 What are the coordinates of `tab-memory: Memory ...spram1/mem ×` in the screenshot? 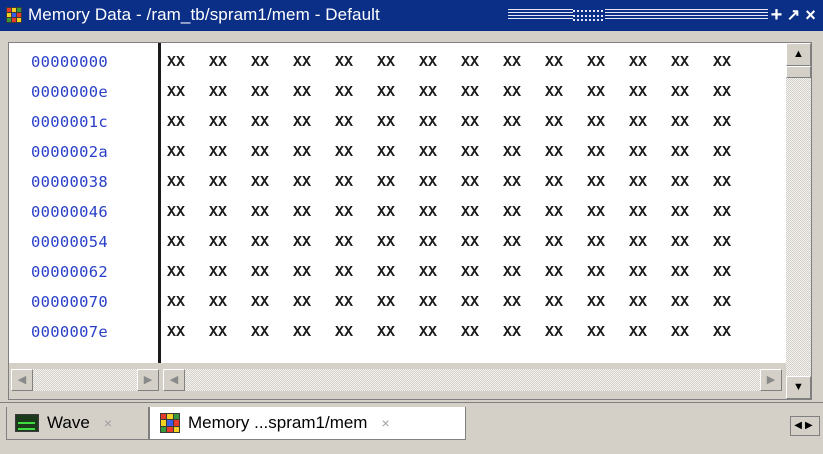 It's located at (307, 423).